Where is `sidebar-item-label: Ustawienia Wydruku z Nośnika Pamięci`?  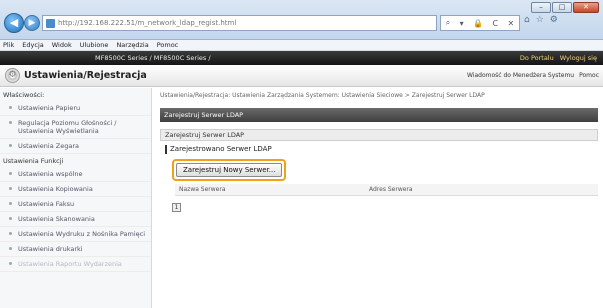
sidebar-item-label: Ustawienia Wydruku z Nośnika Pamięci is located at coordinates (82, 234).